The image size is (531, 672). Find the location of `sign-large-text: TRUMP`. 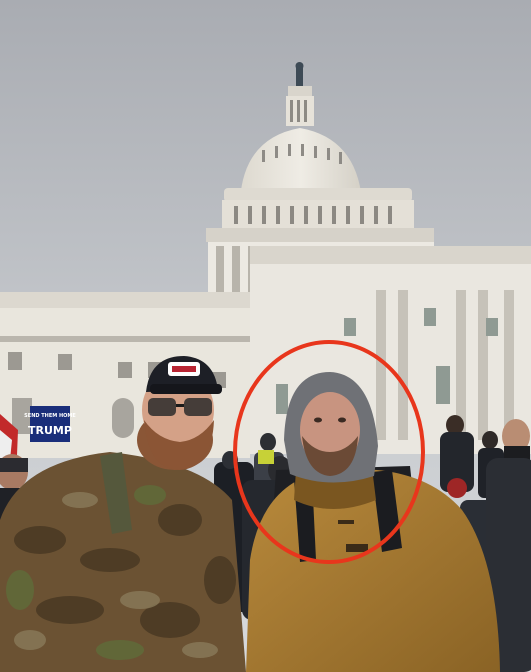

sign-large-text: TRUMP is located at coordinates (50, 430).